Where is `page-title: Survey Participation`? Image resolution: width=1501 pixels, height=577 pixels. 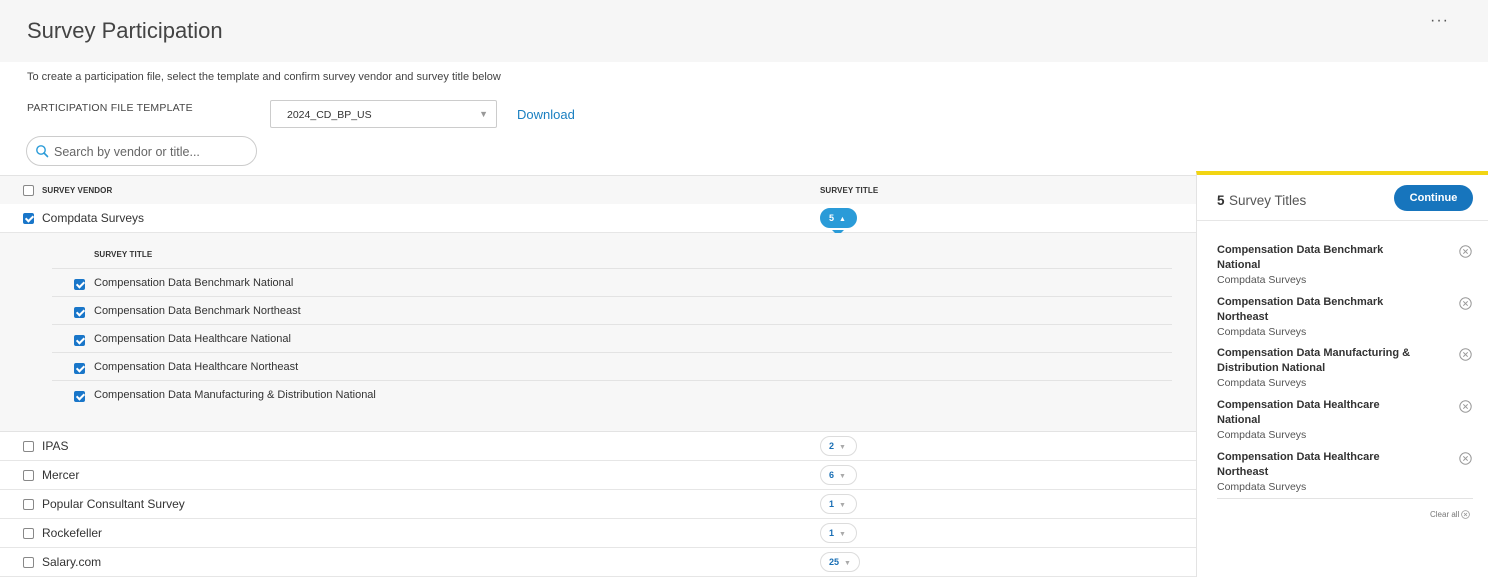 page-title: Survey Participation is located at coordinates (125, 30).